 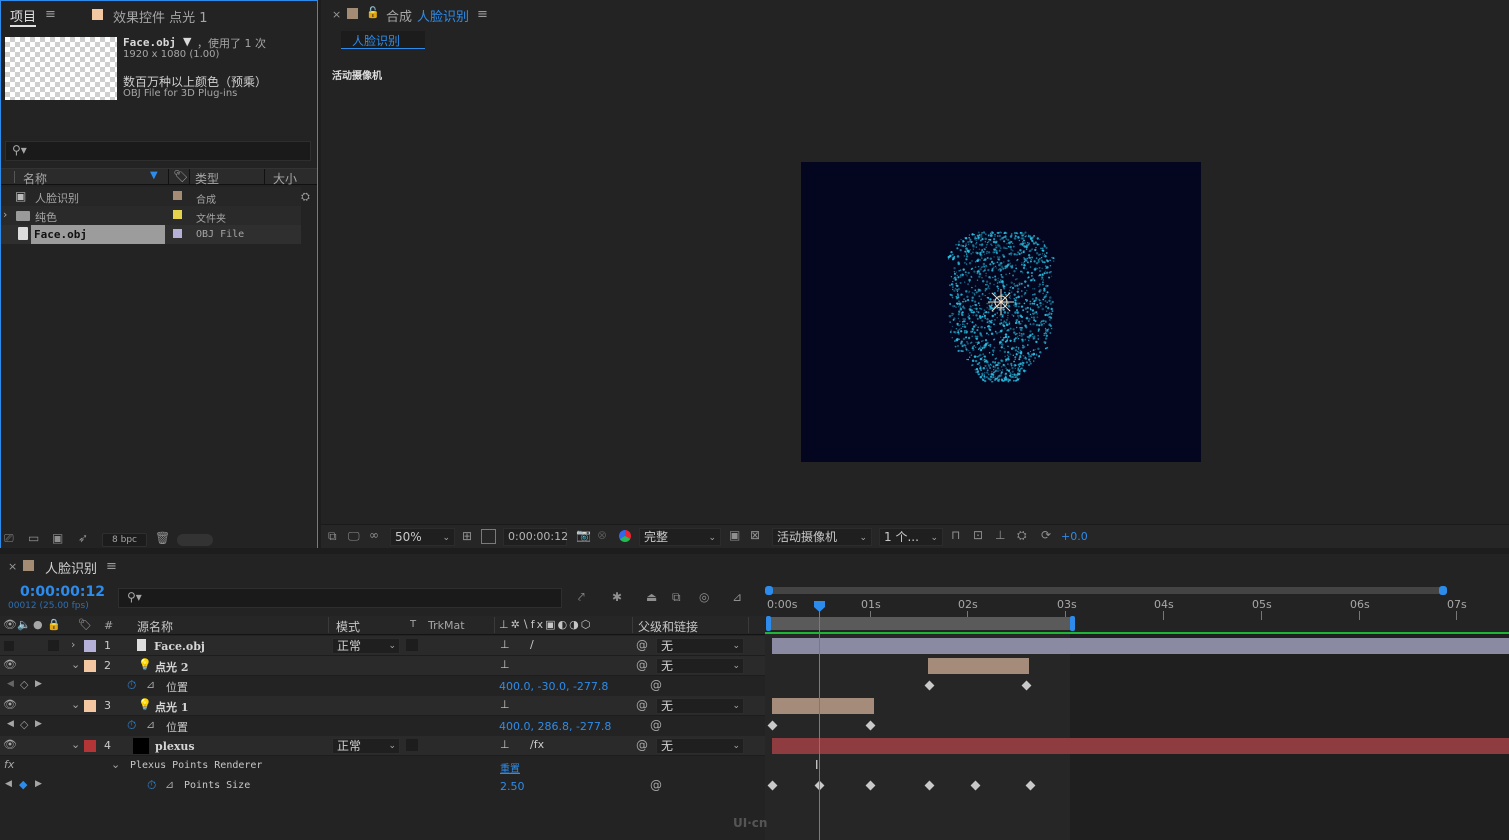 I want to click on new-composition-icon: ▣, so click(x=57, y=538).